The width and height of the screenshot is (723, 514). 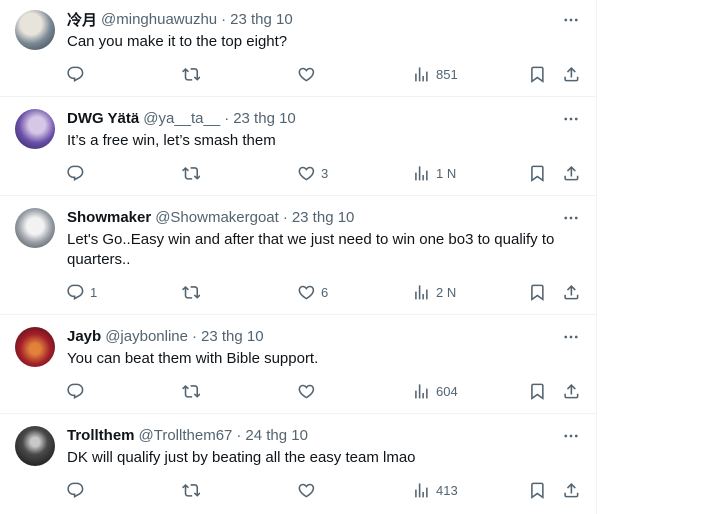 I want to click on author-name: Jayb, so click(x=84, y=336).